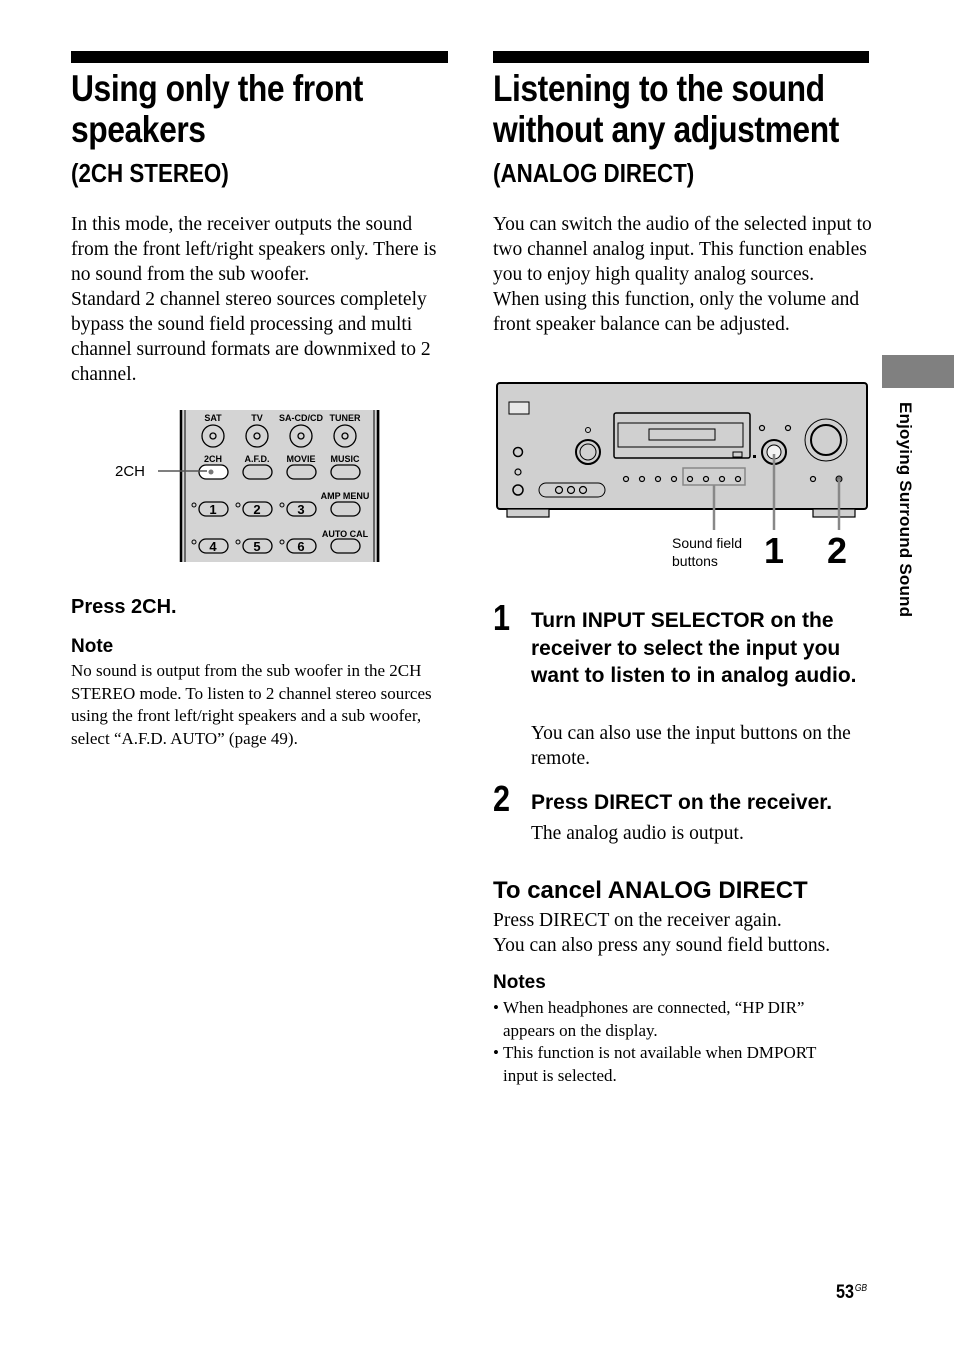 Image resolution: width=954 pixels, height=1352 pixels. Describe the element at coordinates (650, 890) in the screenshot. I see `cancel-heading: To cancel ANALOG DIRECT` at that location.